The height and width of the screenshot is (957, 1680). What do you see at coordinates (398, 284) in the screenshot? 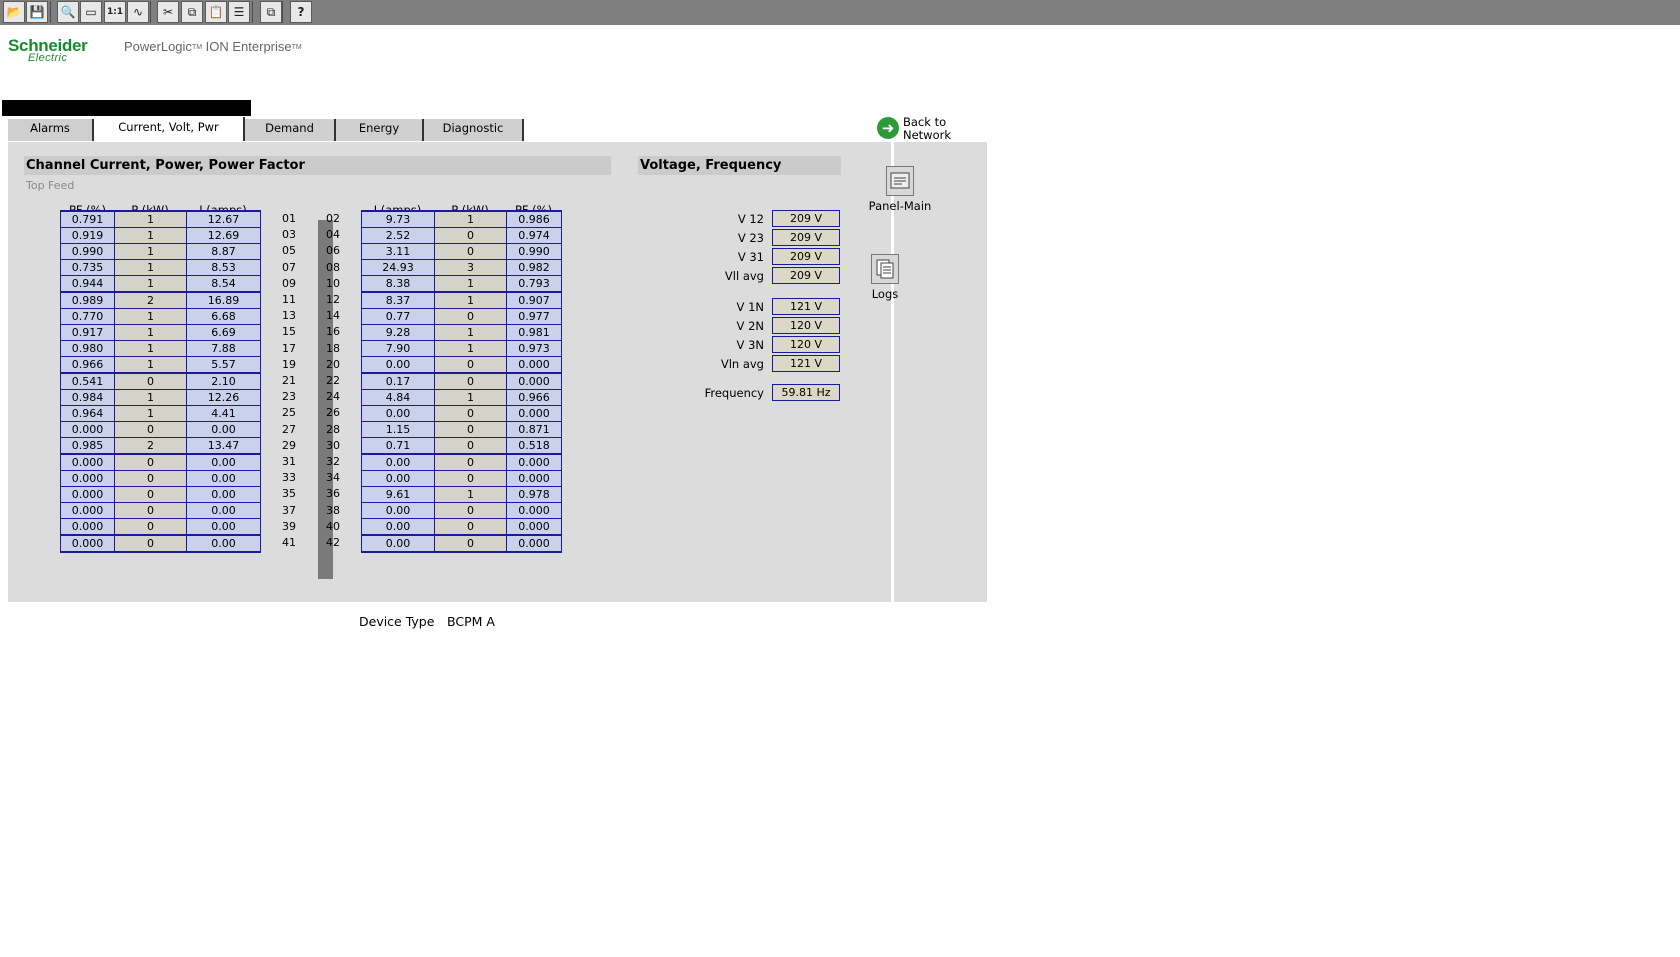
I see `right-i-cell: 8.38` at bounding box center [398, 284].